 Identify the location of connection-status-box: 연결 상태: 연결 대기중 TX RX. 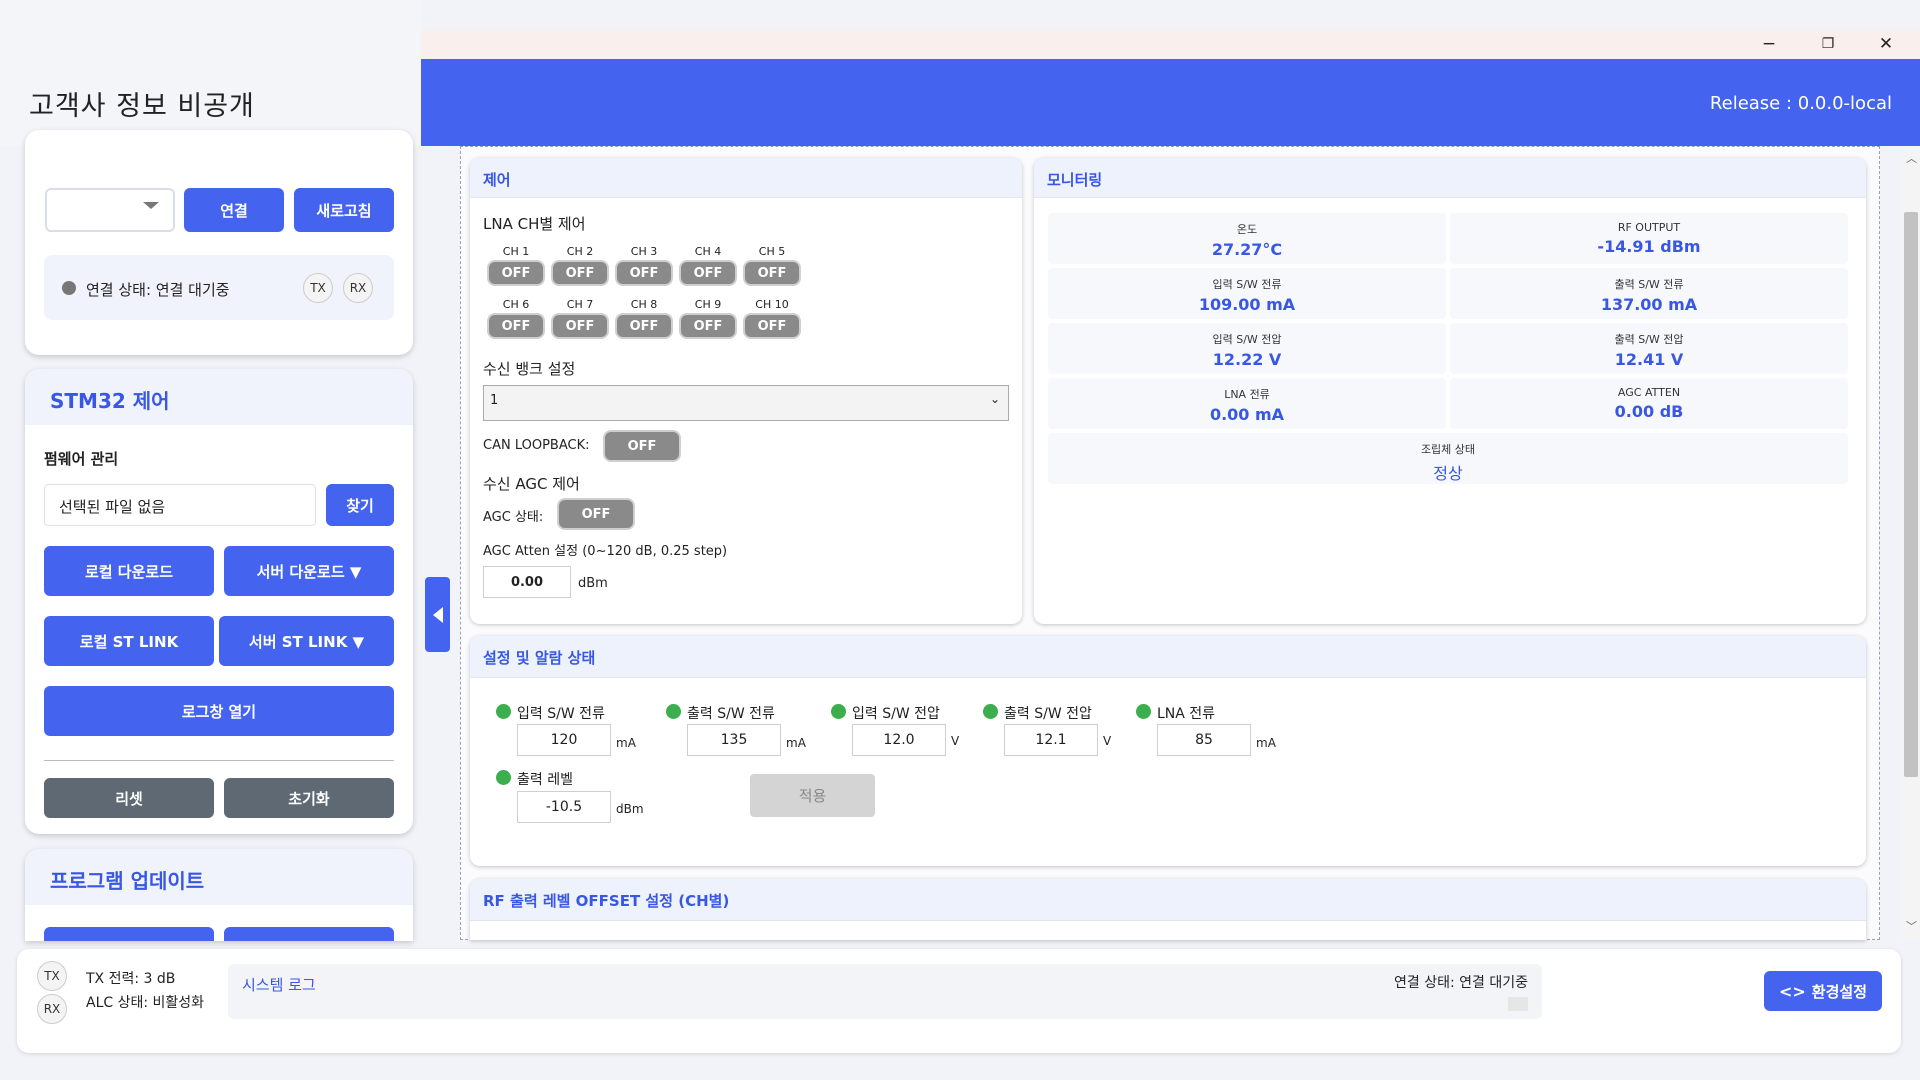
(219, 287).